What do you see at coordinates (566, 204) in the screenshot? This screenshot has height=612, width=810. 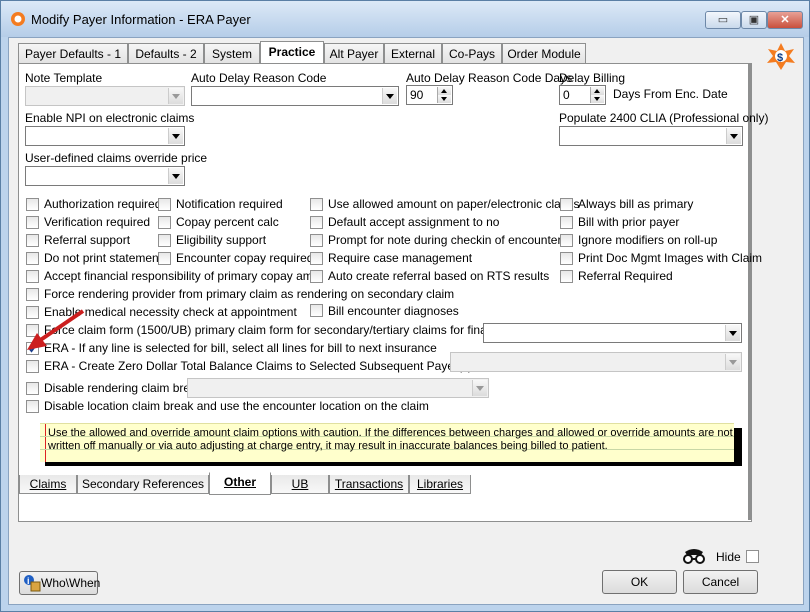 I see `always-bill-primary-checkbox` at bounding box center [566, 204].